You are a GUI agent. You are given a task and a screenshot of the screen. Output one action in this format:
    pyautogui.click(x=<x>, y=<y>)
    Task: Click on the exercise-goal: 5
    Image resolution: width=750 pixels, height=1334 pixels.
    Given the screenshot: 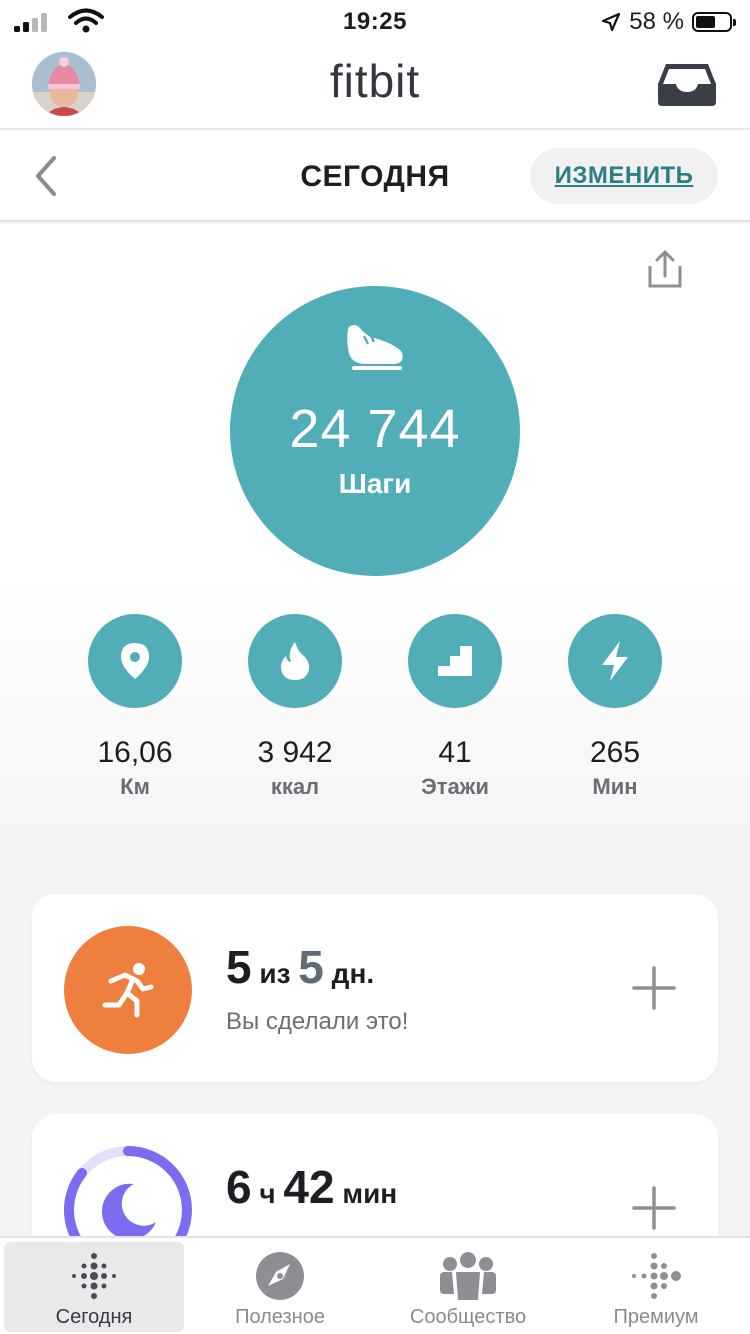 What is the action you would take?
    pyautogui.click(x=311, y=967)
    